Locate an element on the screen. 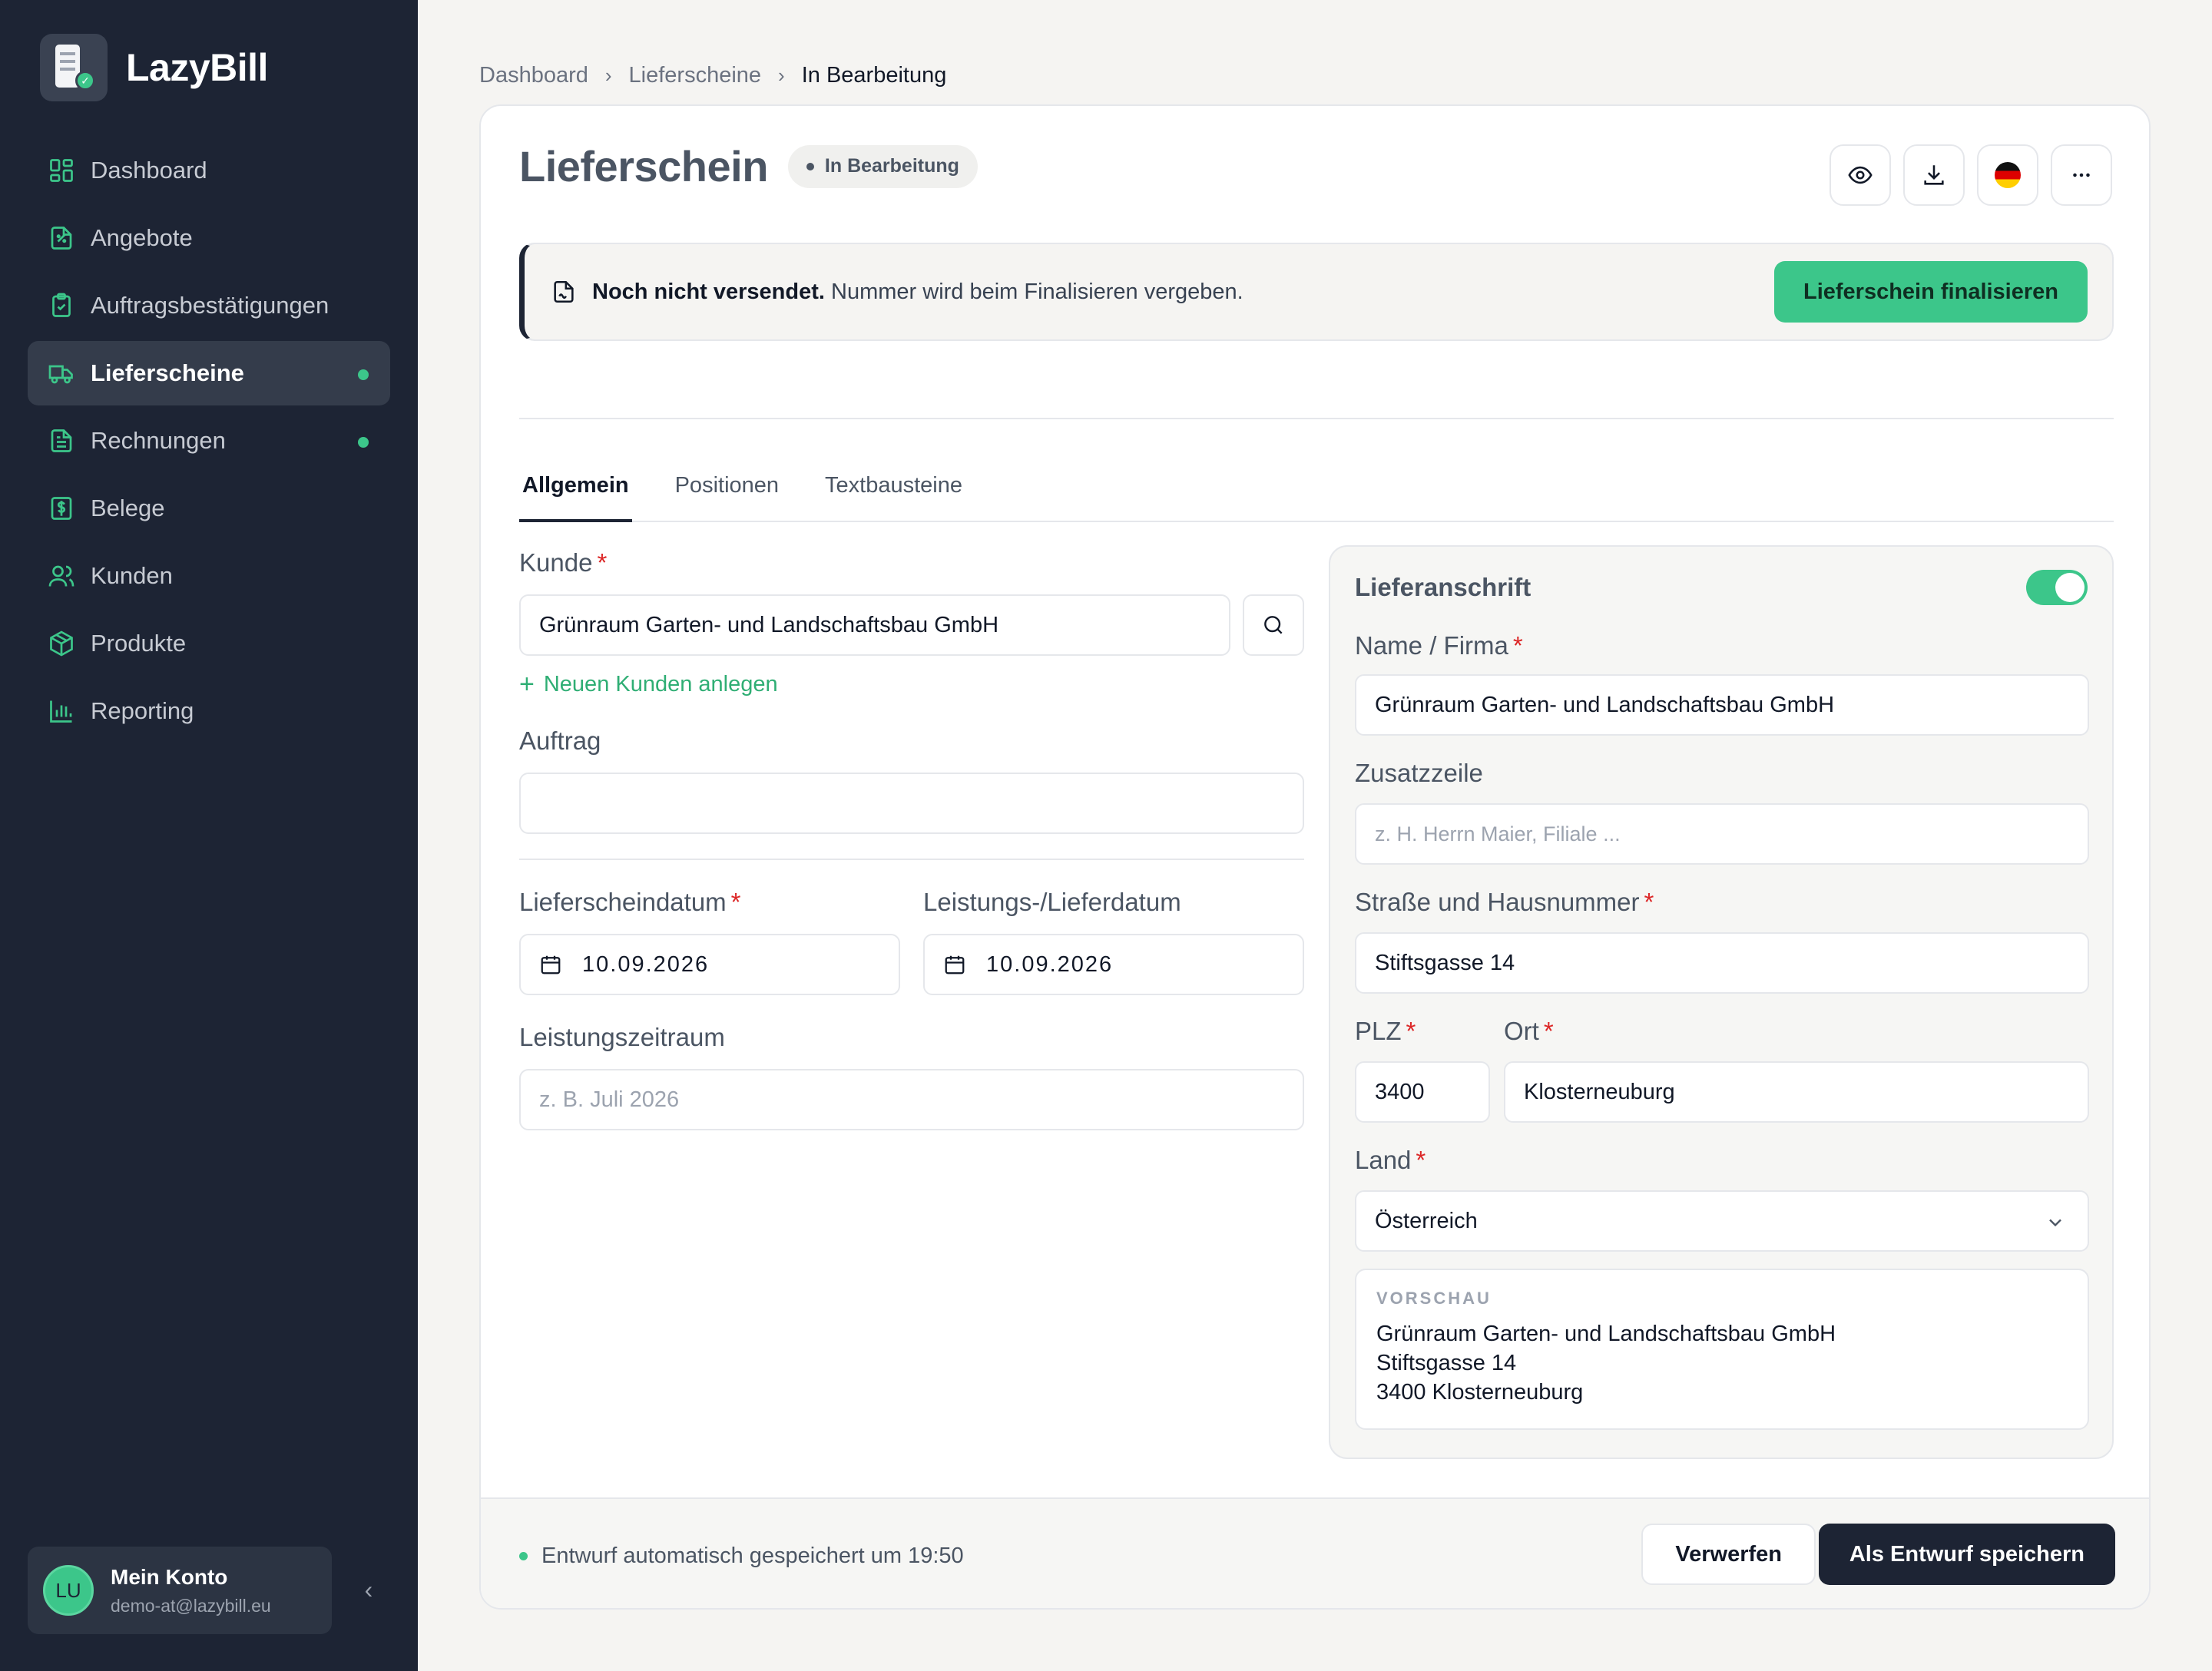 The height and width of the screenshot is (1671, 2212). tabs: Allgemein Positionen Textbausteine is located at coordinates (1317, 490).